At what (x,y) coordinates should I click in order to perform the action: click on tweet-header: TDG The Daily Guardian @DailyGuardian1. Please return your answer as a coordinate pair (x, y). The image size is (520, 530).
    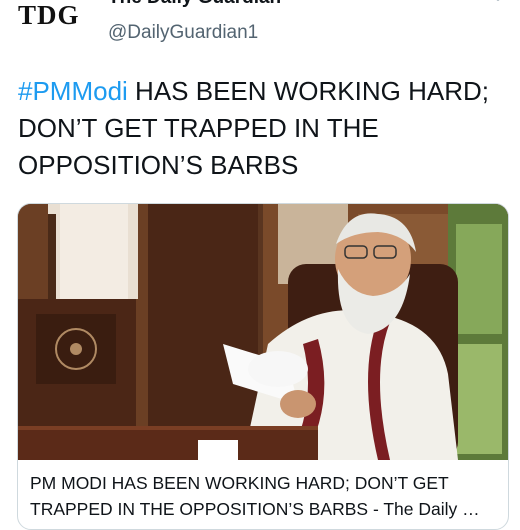
    Looking at the image, I should click on (260, 31).